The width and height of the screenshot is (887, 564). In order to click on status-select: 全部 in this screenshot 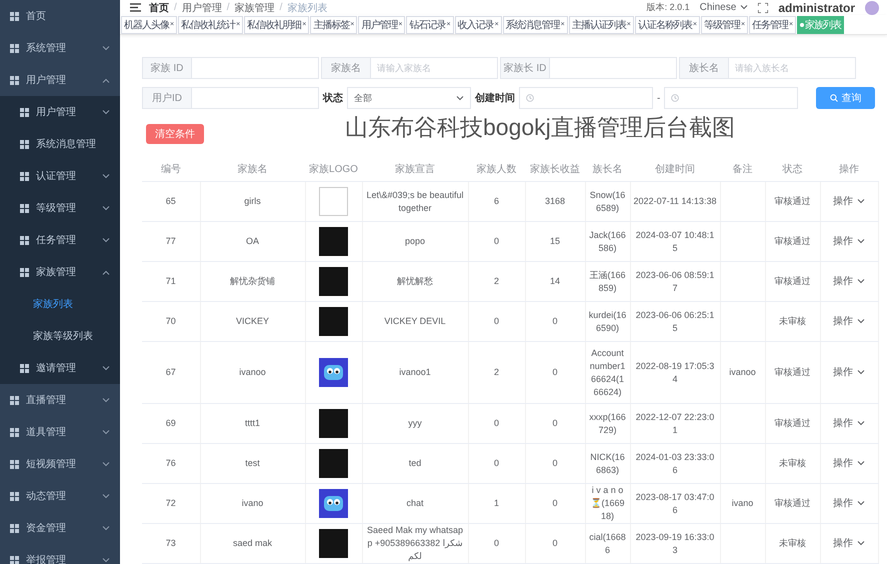, I will do `click(409, 98)`.